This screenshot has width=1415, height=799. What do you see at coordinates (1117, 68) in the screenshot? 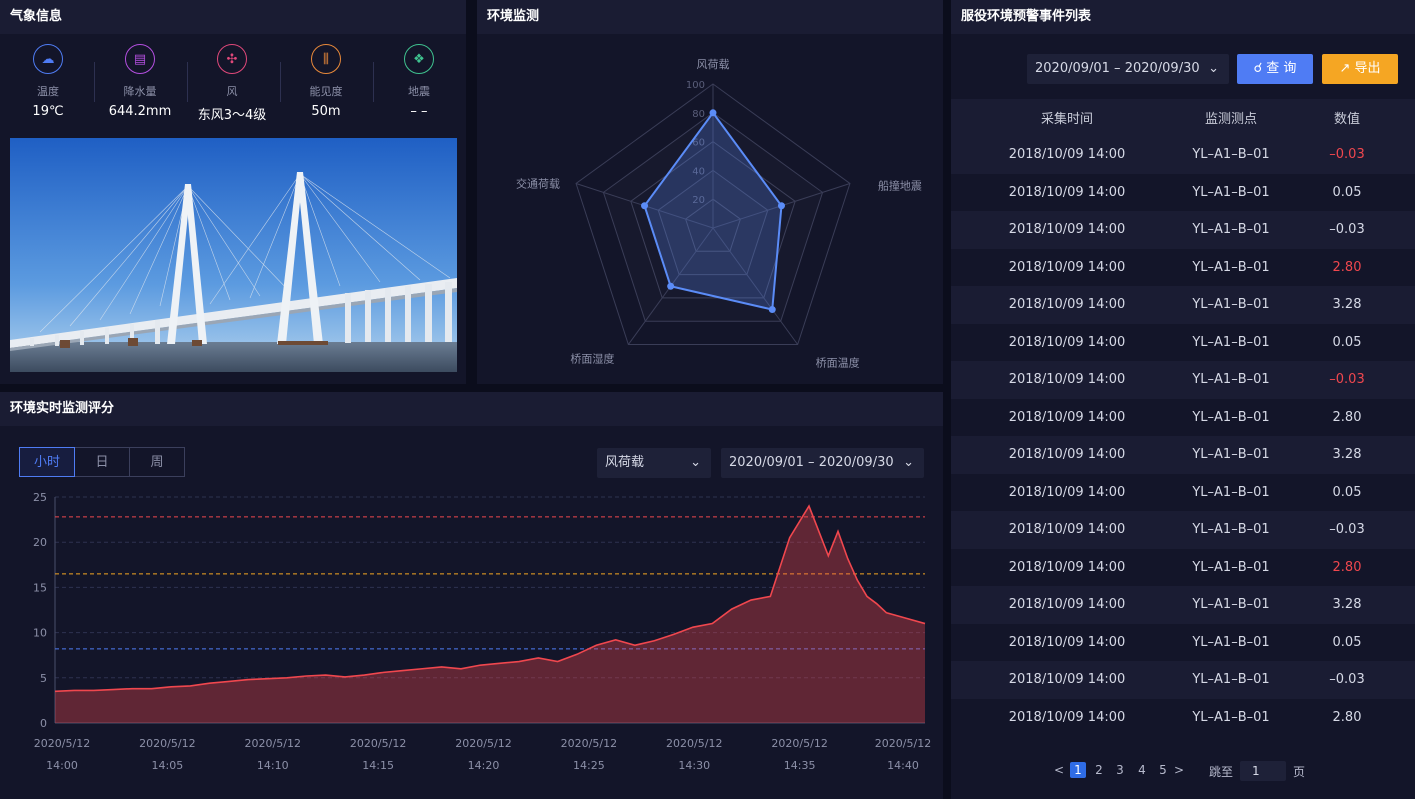
I see `date-range-text: 2020/09/01 – 2020/09/30` at bounding box center [1117, 68].